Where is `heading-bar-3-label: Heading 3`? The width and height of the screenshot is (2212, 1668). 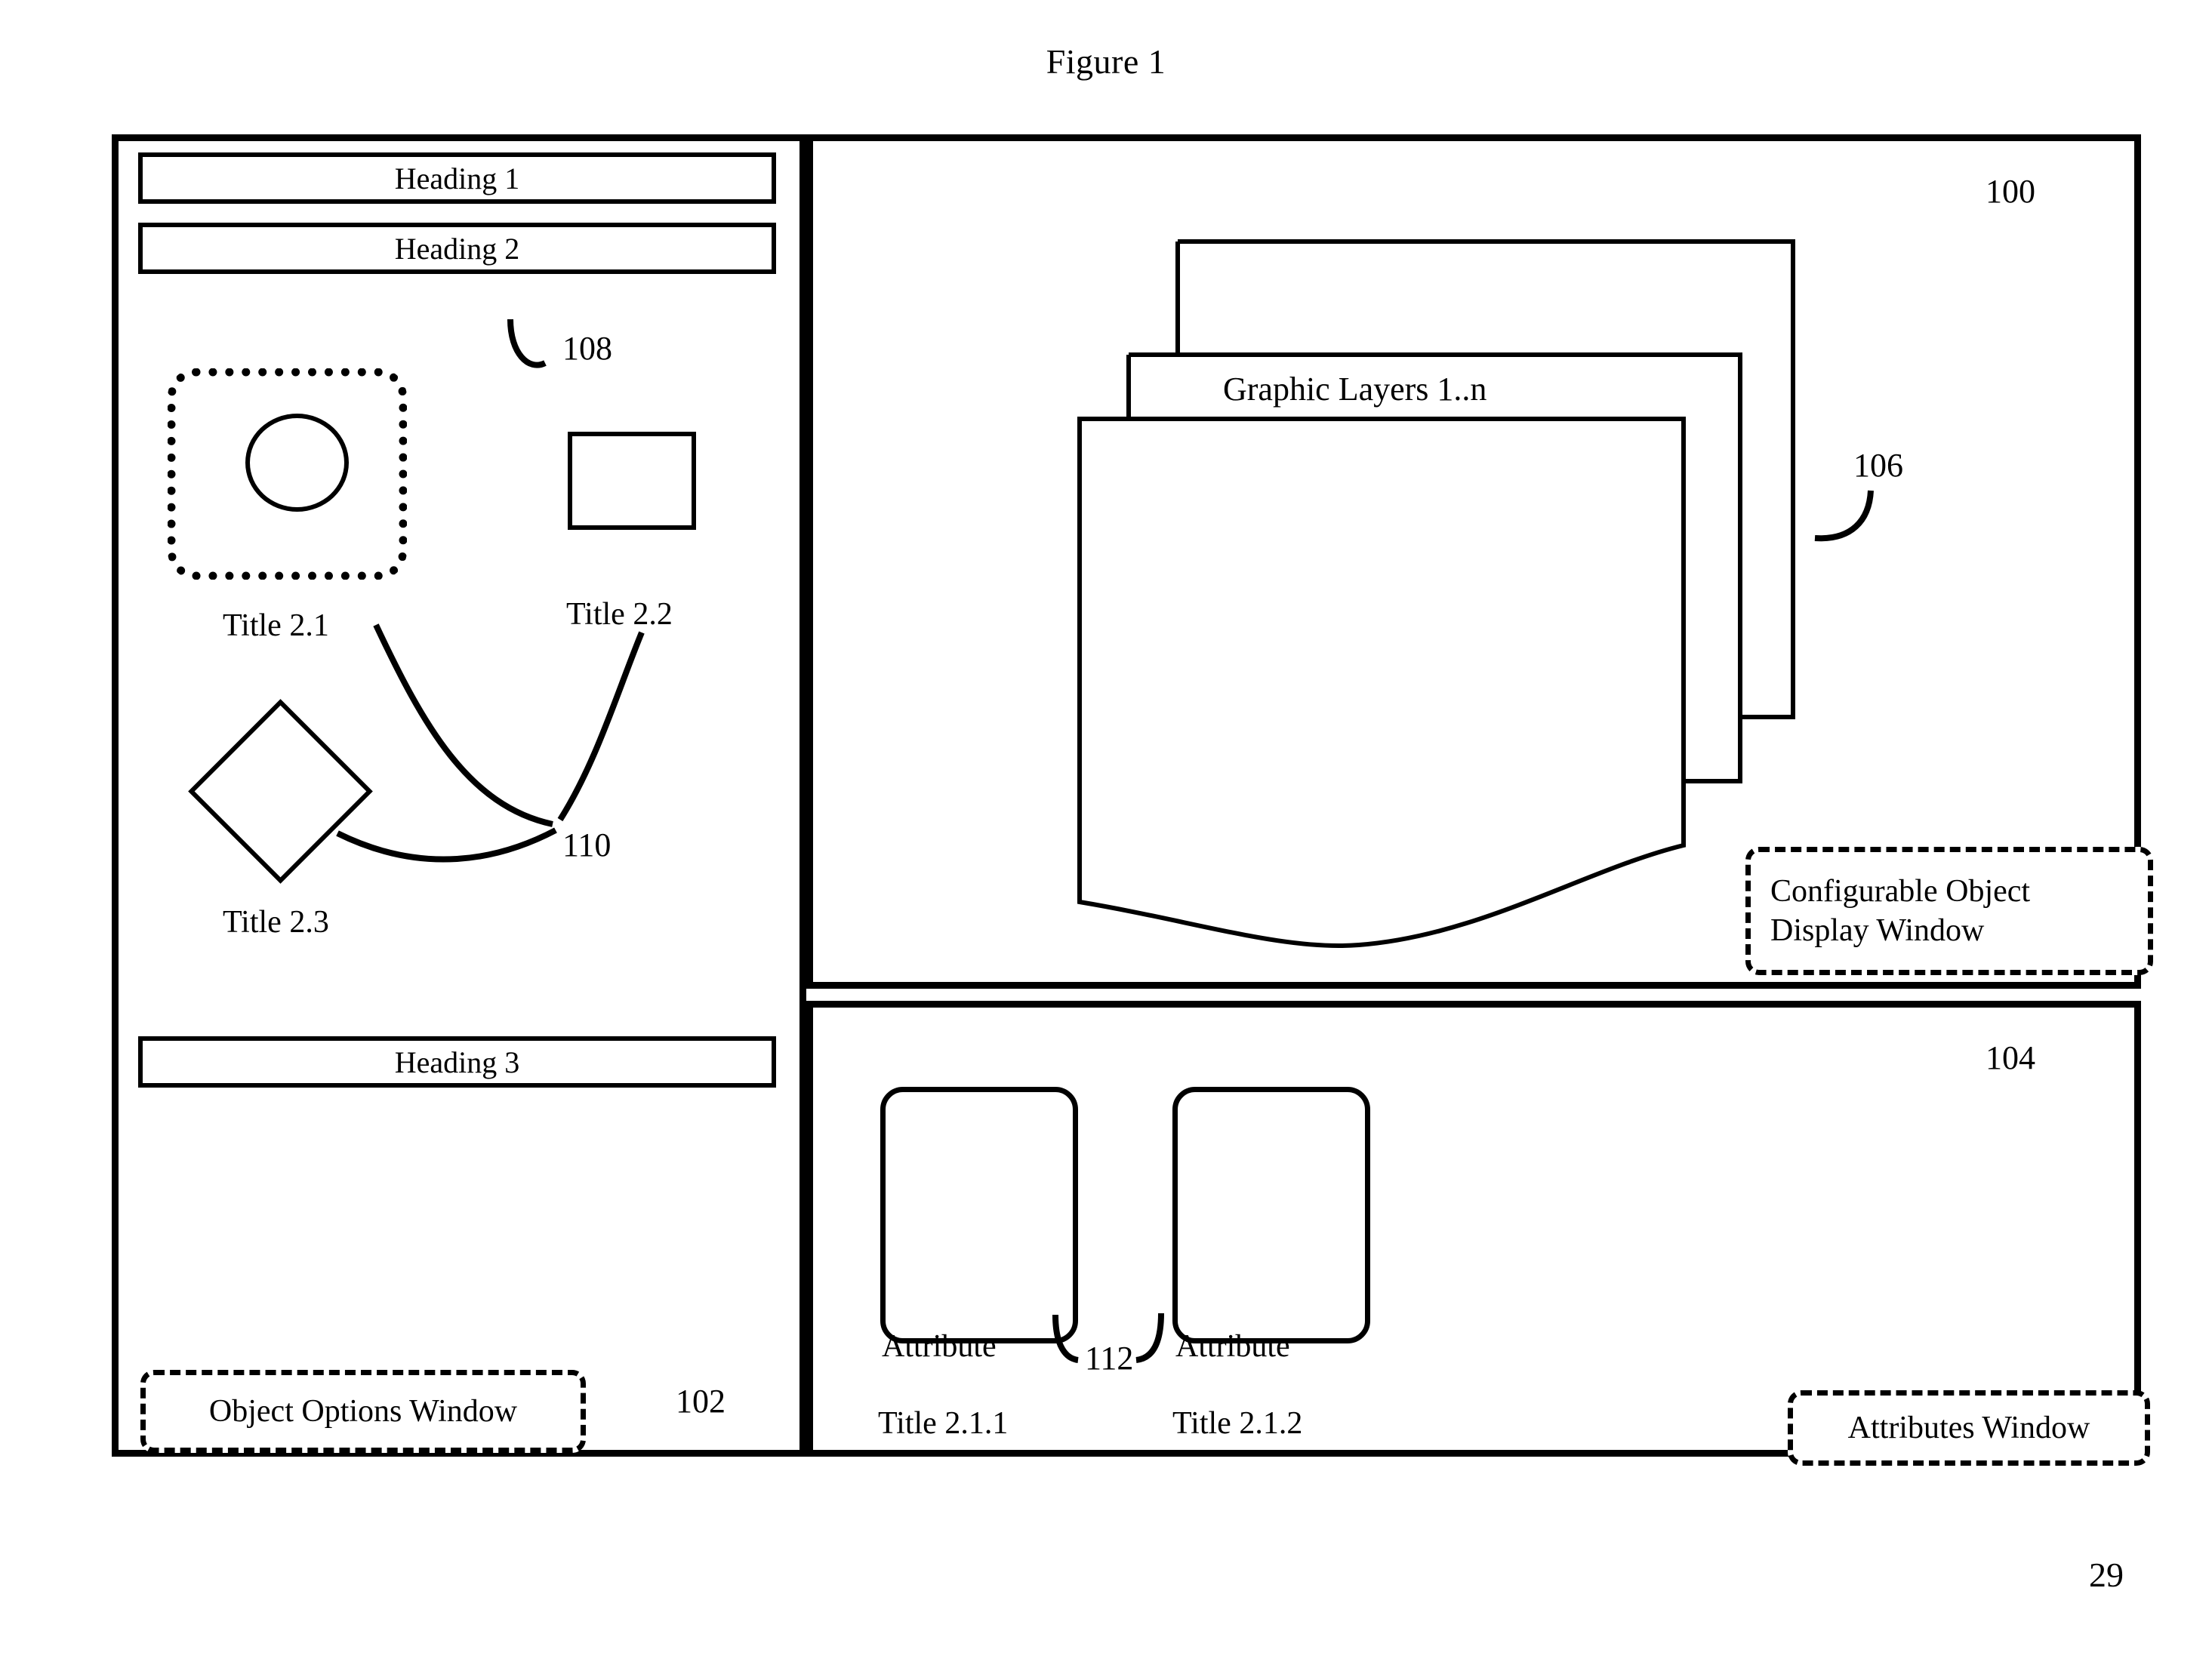 heading-bar-3-label: Heading 3 is located at coordinates (457, 1062).